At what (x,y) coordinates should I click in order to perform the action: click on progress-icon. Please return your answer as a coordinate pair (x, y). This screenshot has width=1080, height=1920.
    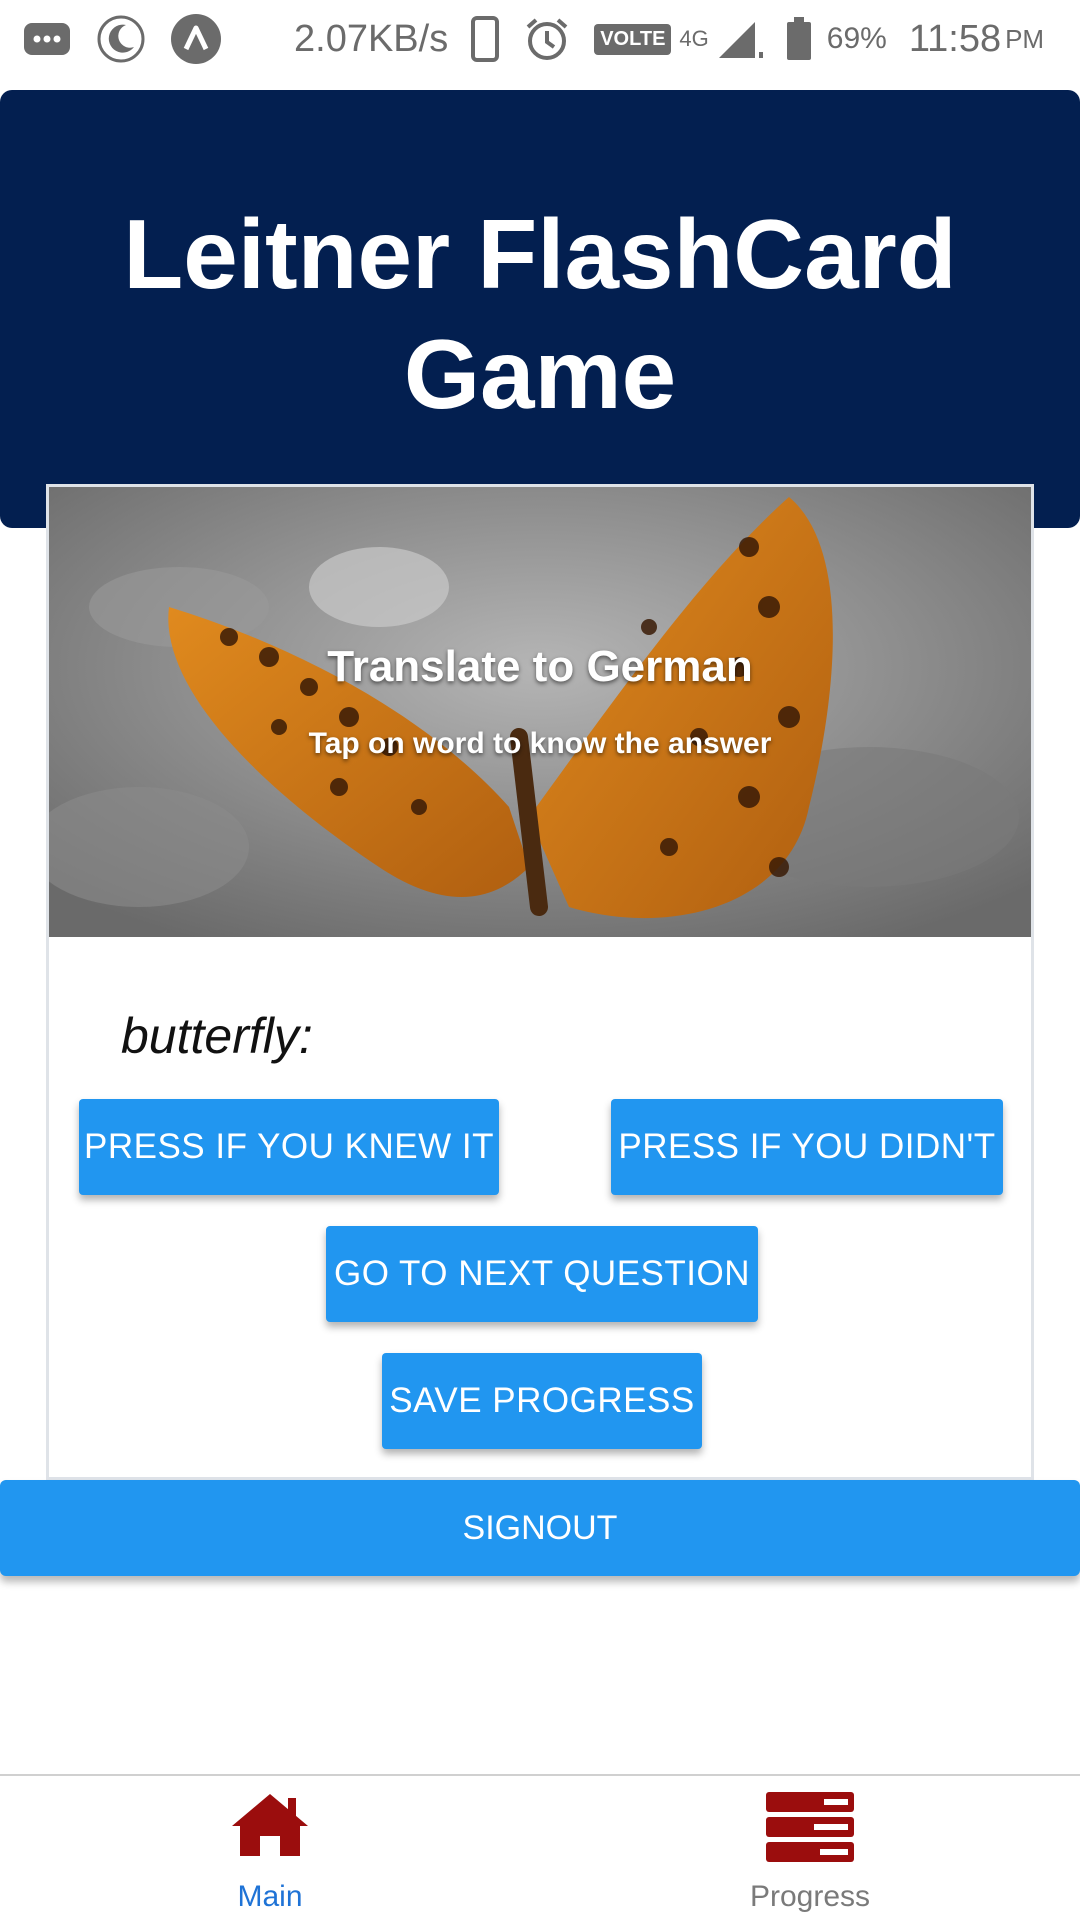
    Looking at the image, I should click on (810, 1827).